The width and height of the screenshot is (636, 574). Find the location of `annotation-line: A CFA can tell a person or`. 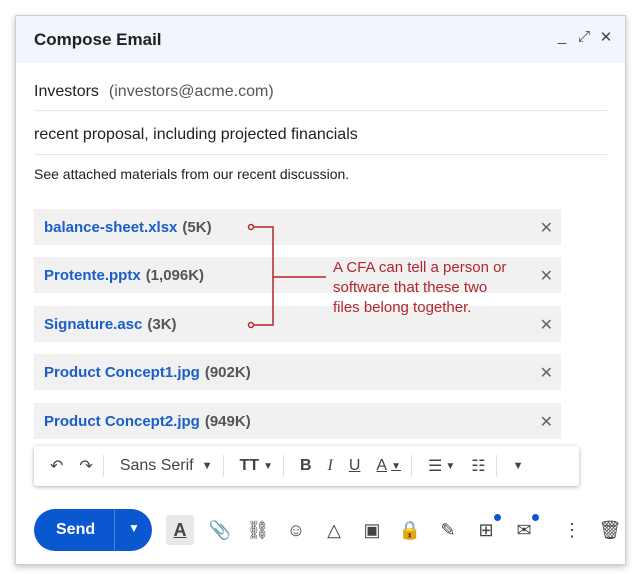

annotation-line: A CFA can tell a person or is located at coordinates (420, 267).